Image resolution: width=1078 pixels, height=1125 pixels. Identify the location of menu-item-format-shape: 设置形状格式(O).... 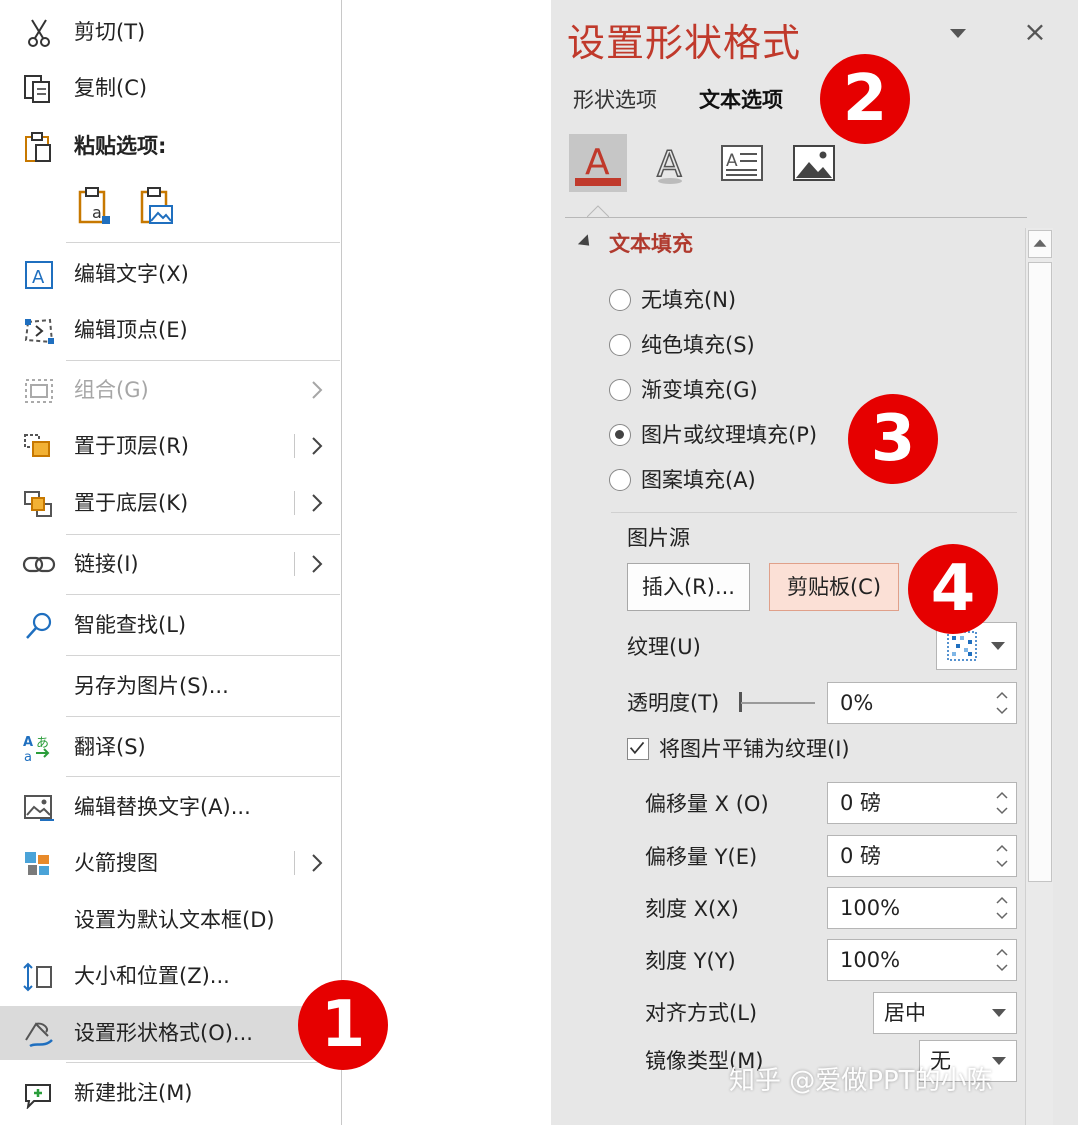
(170, 1033).